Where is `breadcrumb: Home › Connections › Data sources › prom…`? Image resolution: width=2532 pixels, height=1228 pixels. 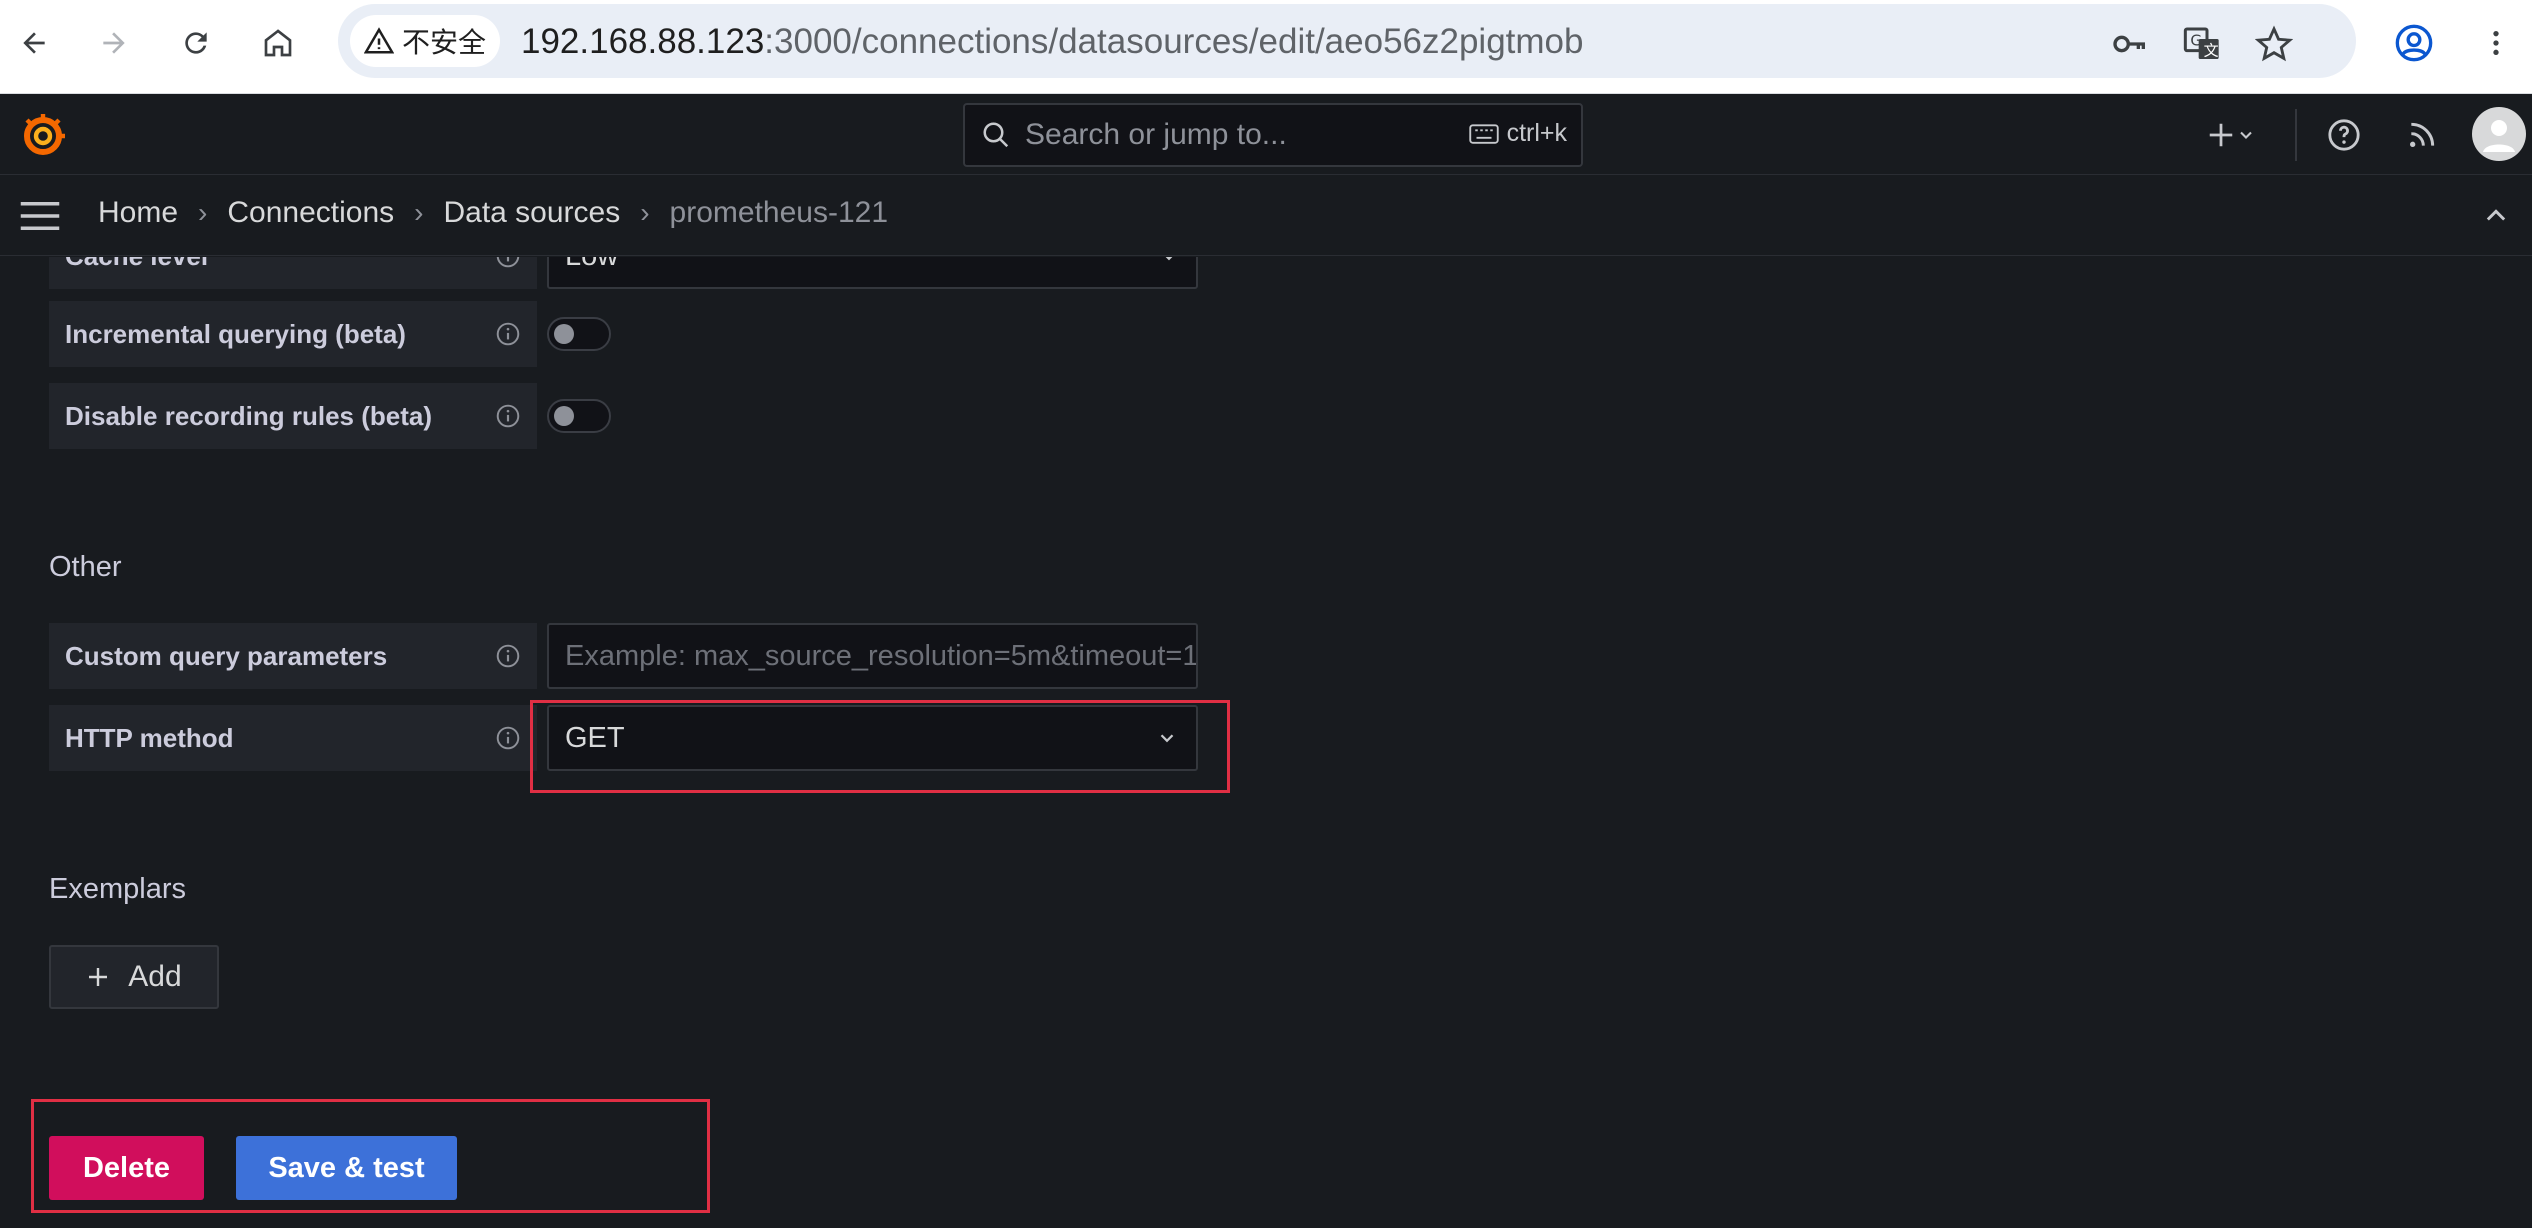
breadcrumb: Home › Connections › Data sources › prom… is located at coordinates (493, 213).